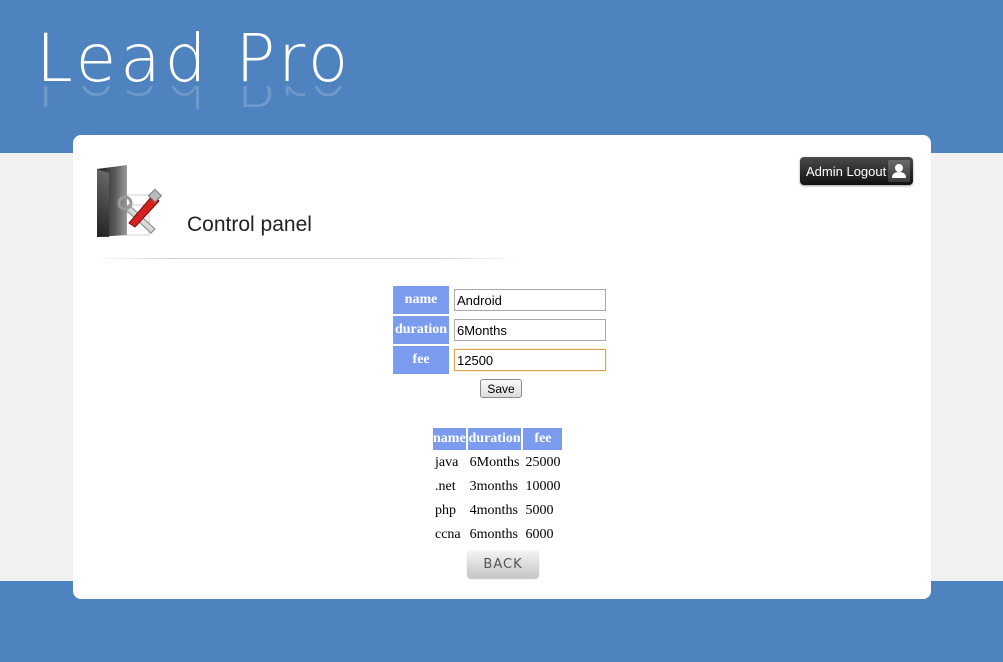 This screenshot has width=1003, height=662. Describe the element at coordinates (543, 462) in the screenshot. I see `cell-fee: 25000` at that location.